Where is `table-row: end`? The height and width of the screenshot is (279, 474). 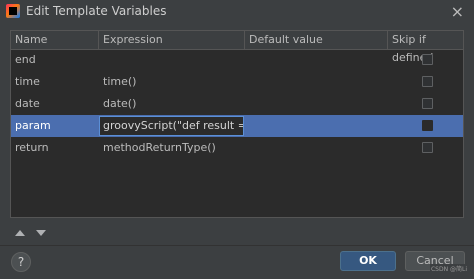 table-row: end is located at coordinates (237, 60).